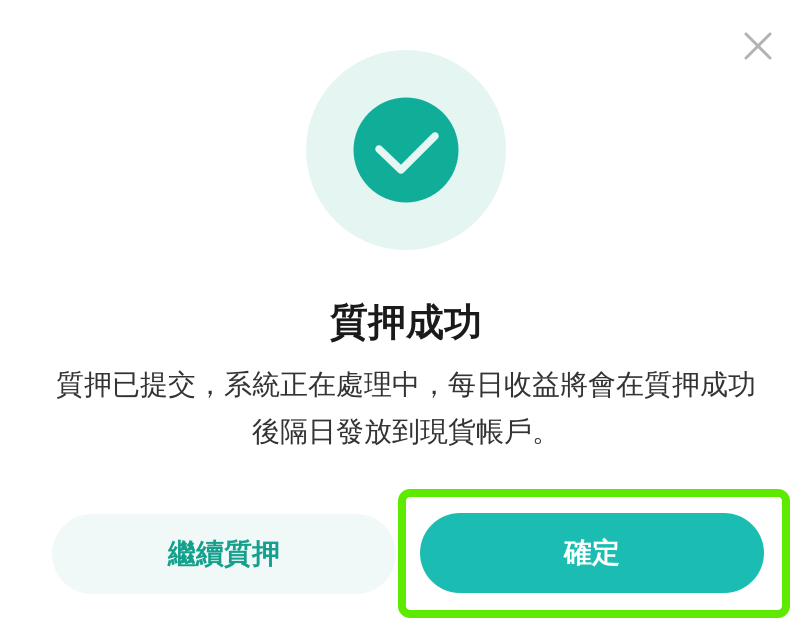 The image size is (812, 640). Describe the element at coordinates (592, 553) in the screenshot. I see `confirm-button: 確定` at that location.